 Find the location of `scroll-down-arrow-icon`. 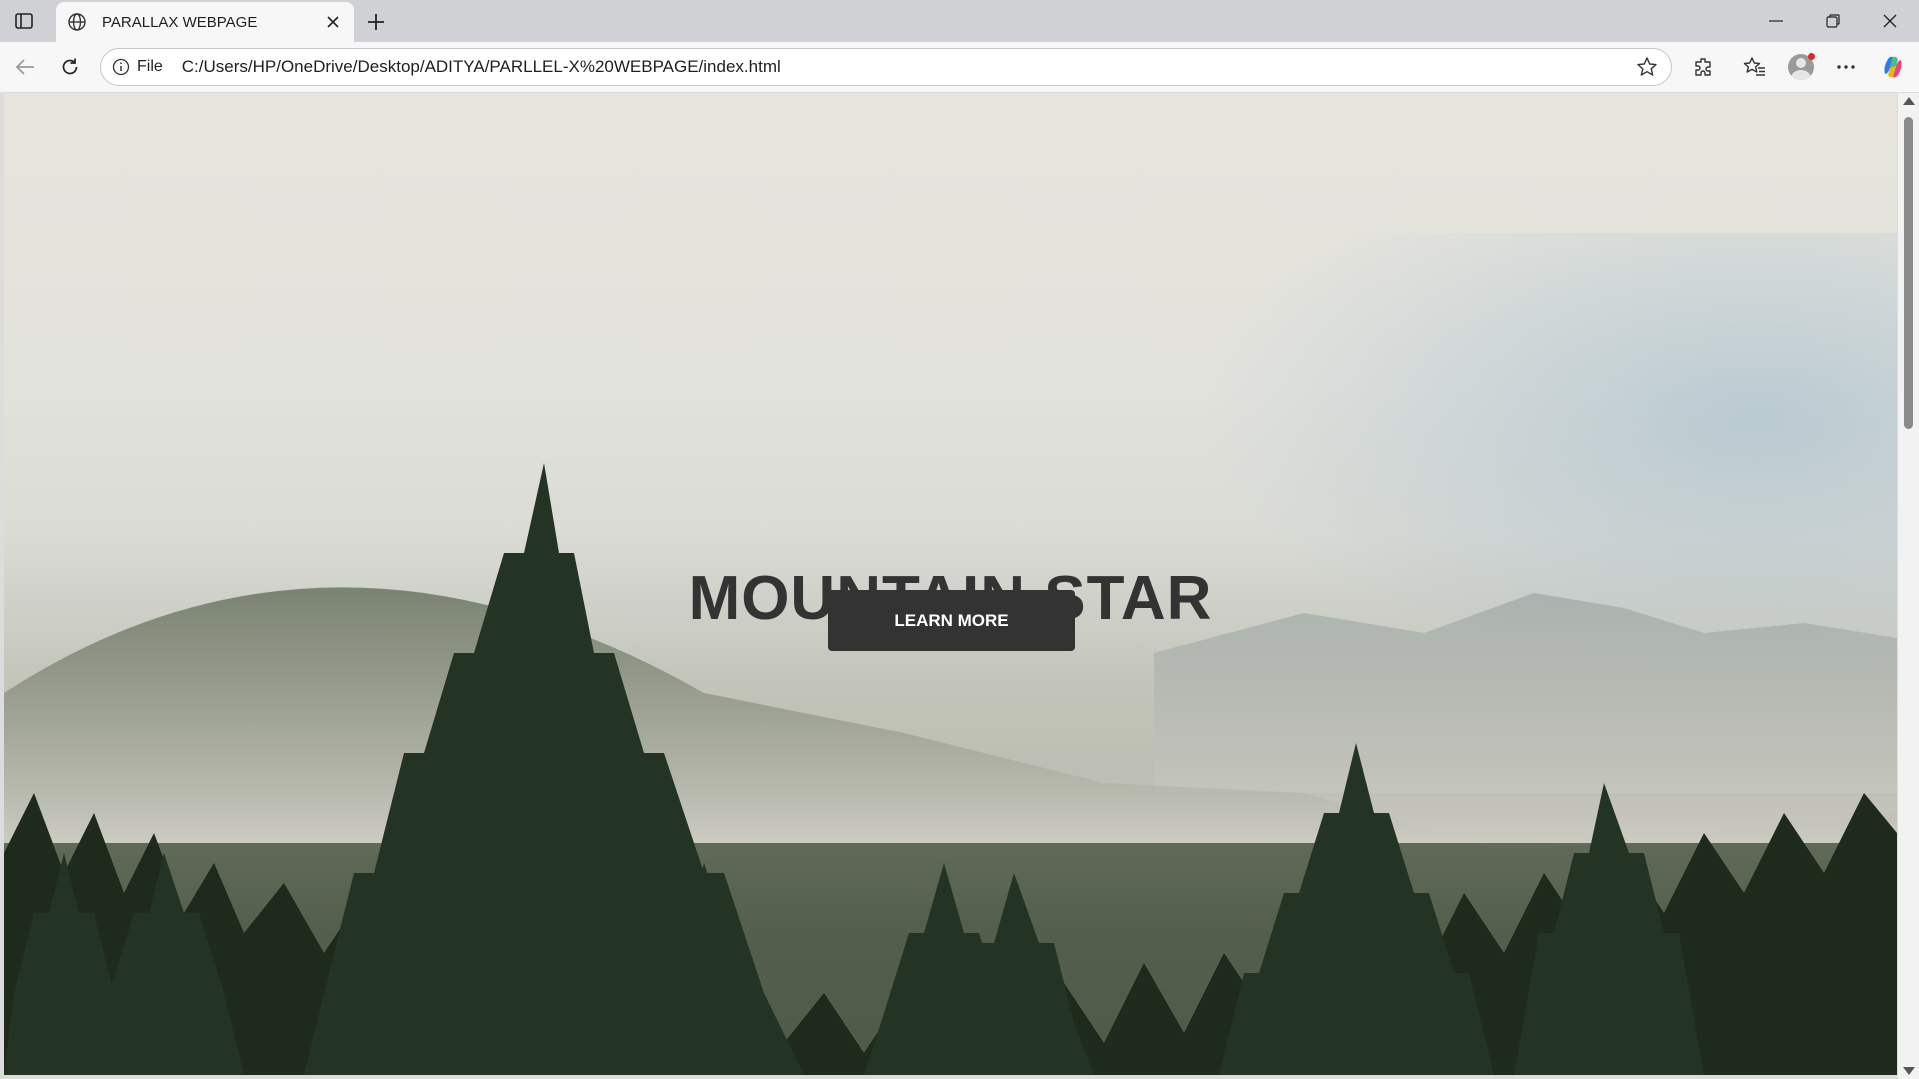

scroll-down-arrow-icon is located at coordinates (1909, 1071).